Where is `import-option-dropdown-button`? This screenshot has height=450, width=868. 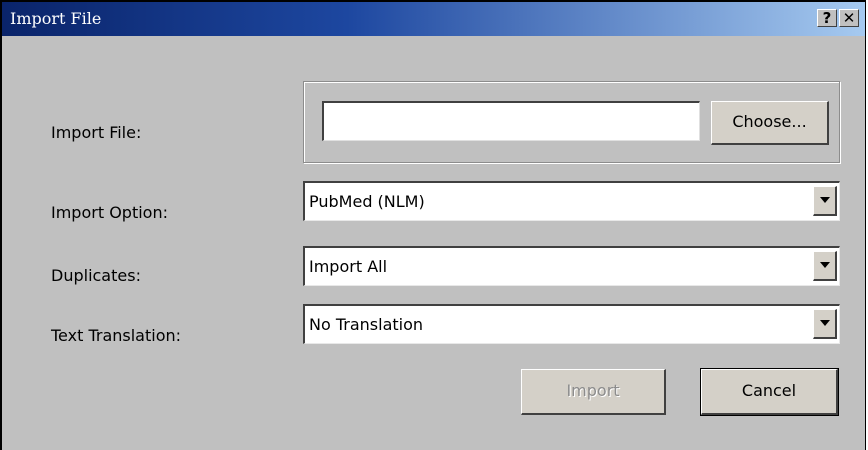 import-option-dropdown-button is located at coordinates (825, 201).